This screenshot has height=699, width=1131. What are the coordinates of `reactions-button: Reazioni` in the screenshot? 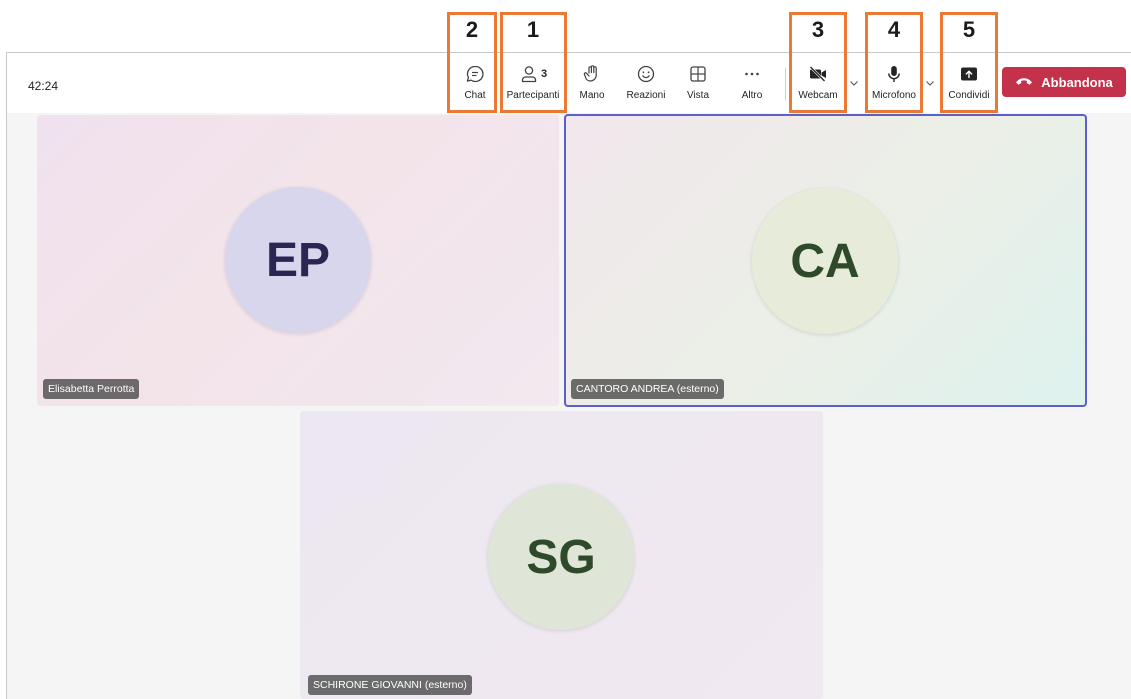 It's located at (646, 85).